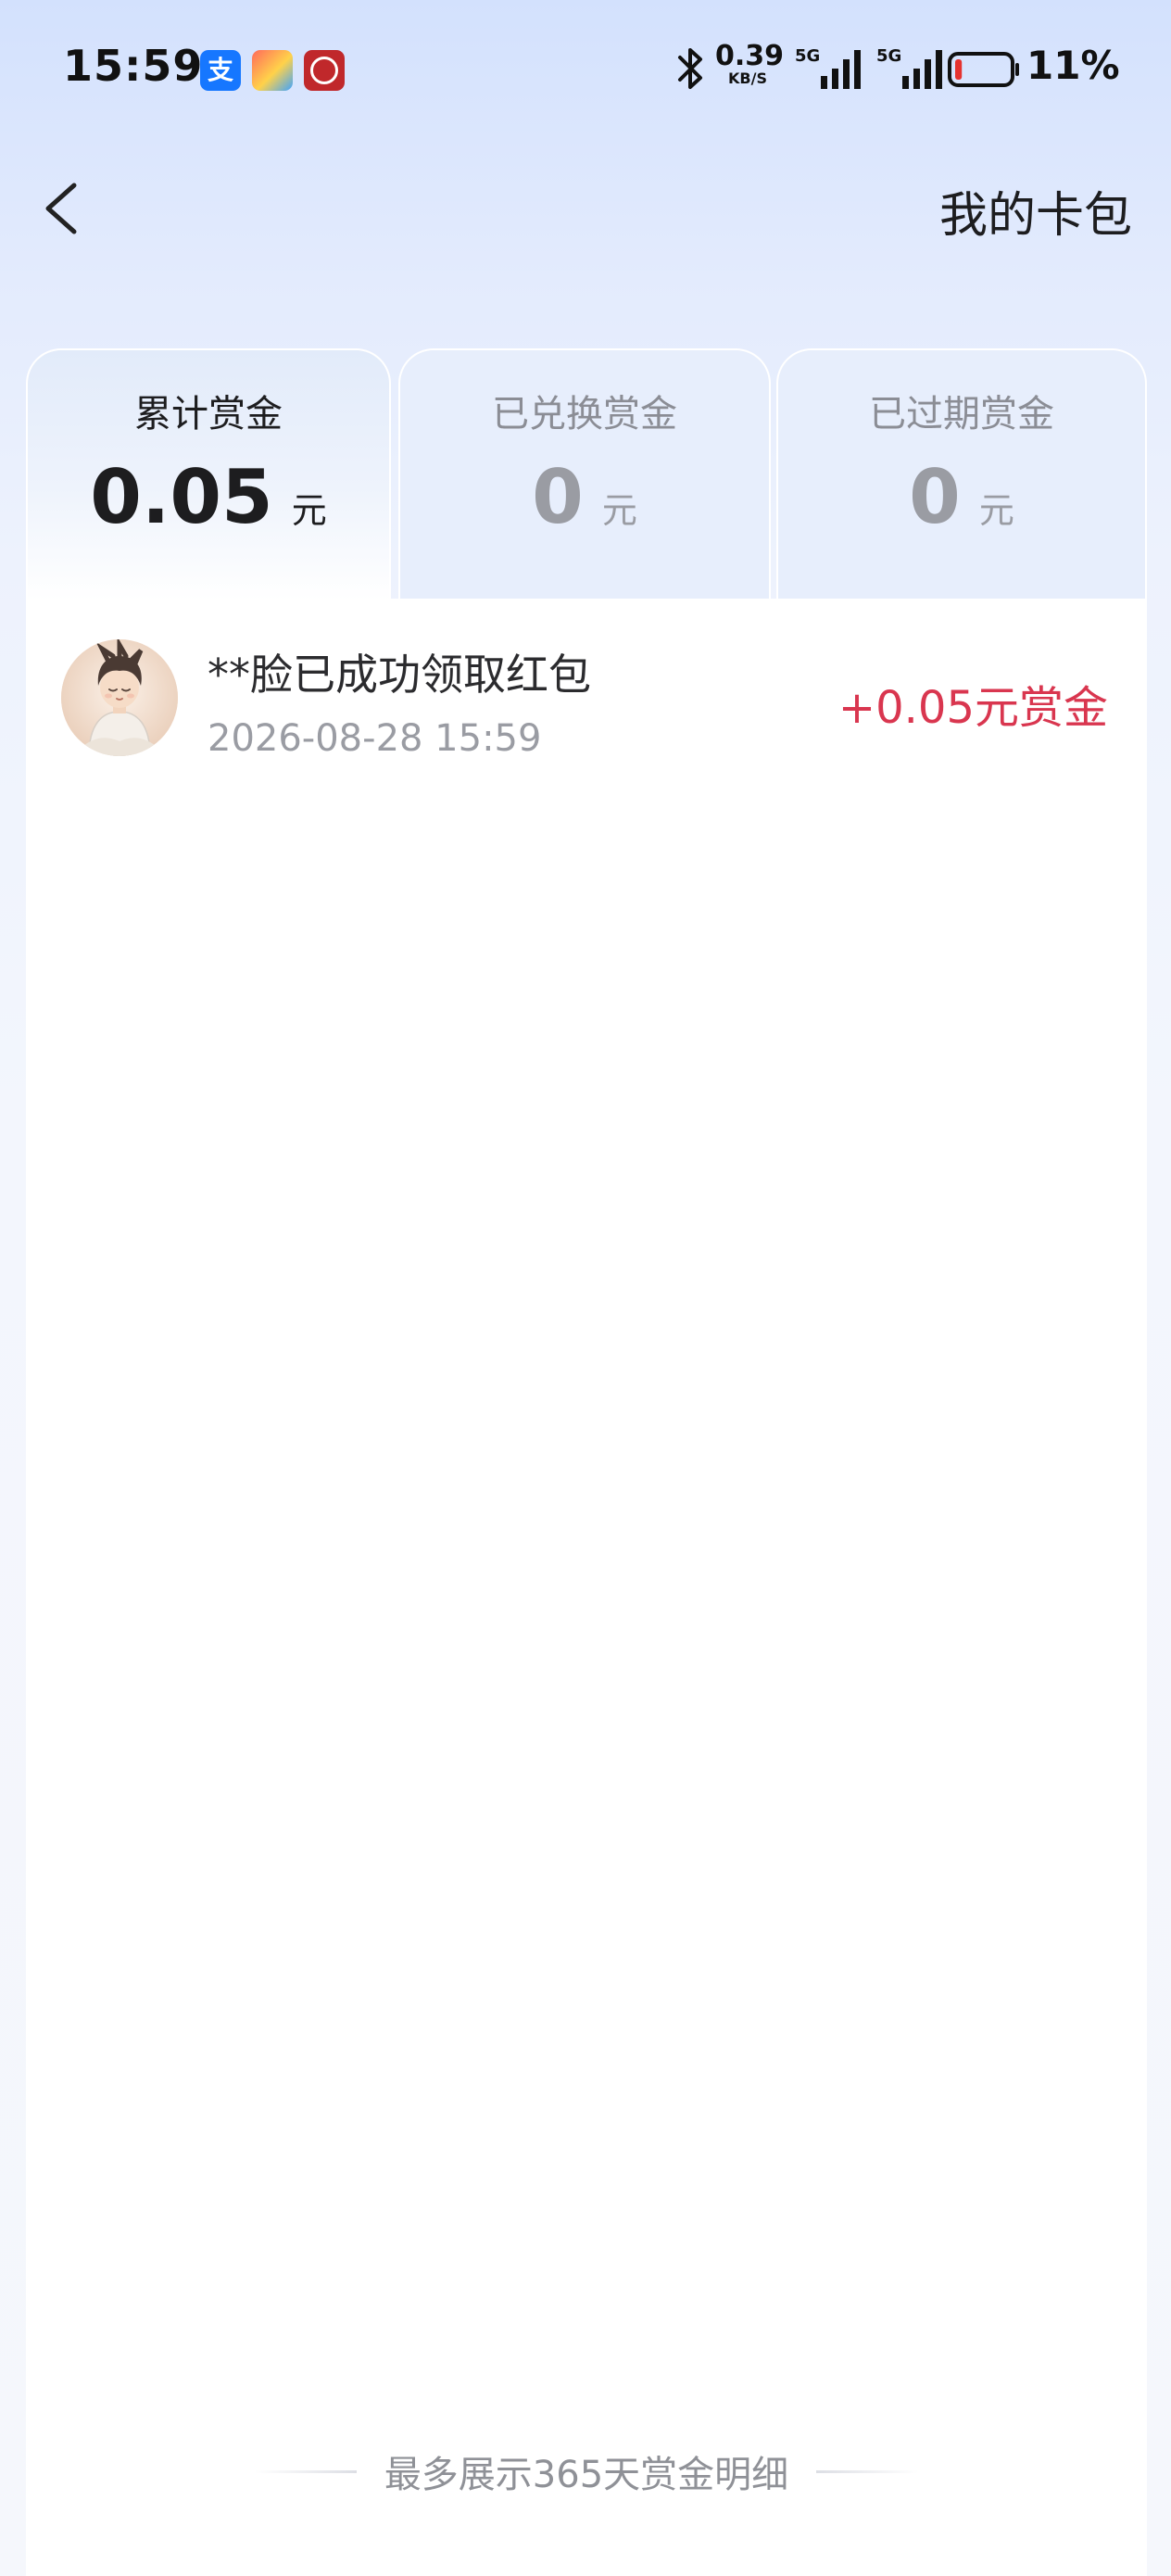 The width and height of the screenshot is (1171, 2576). Describe the element at coordinates (584, 415) in the screenshot. I see `tab-label: 已兑换赏金` at that location.